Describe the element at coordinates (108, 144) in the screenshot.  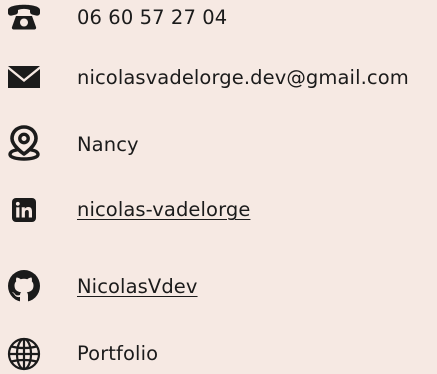
I see `city: Nancy` at that location.